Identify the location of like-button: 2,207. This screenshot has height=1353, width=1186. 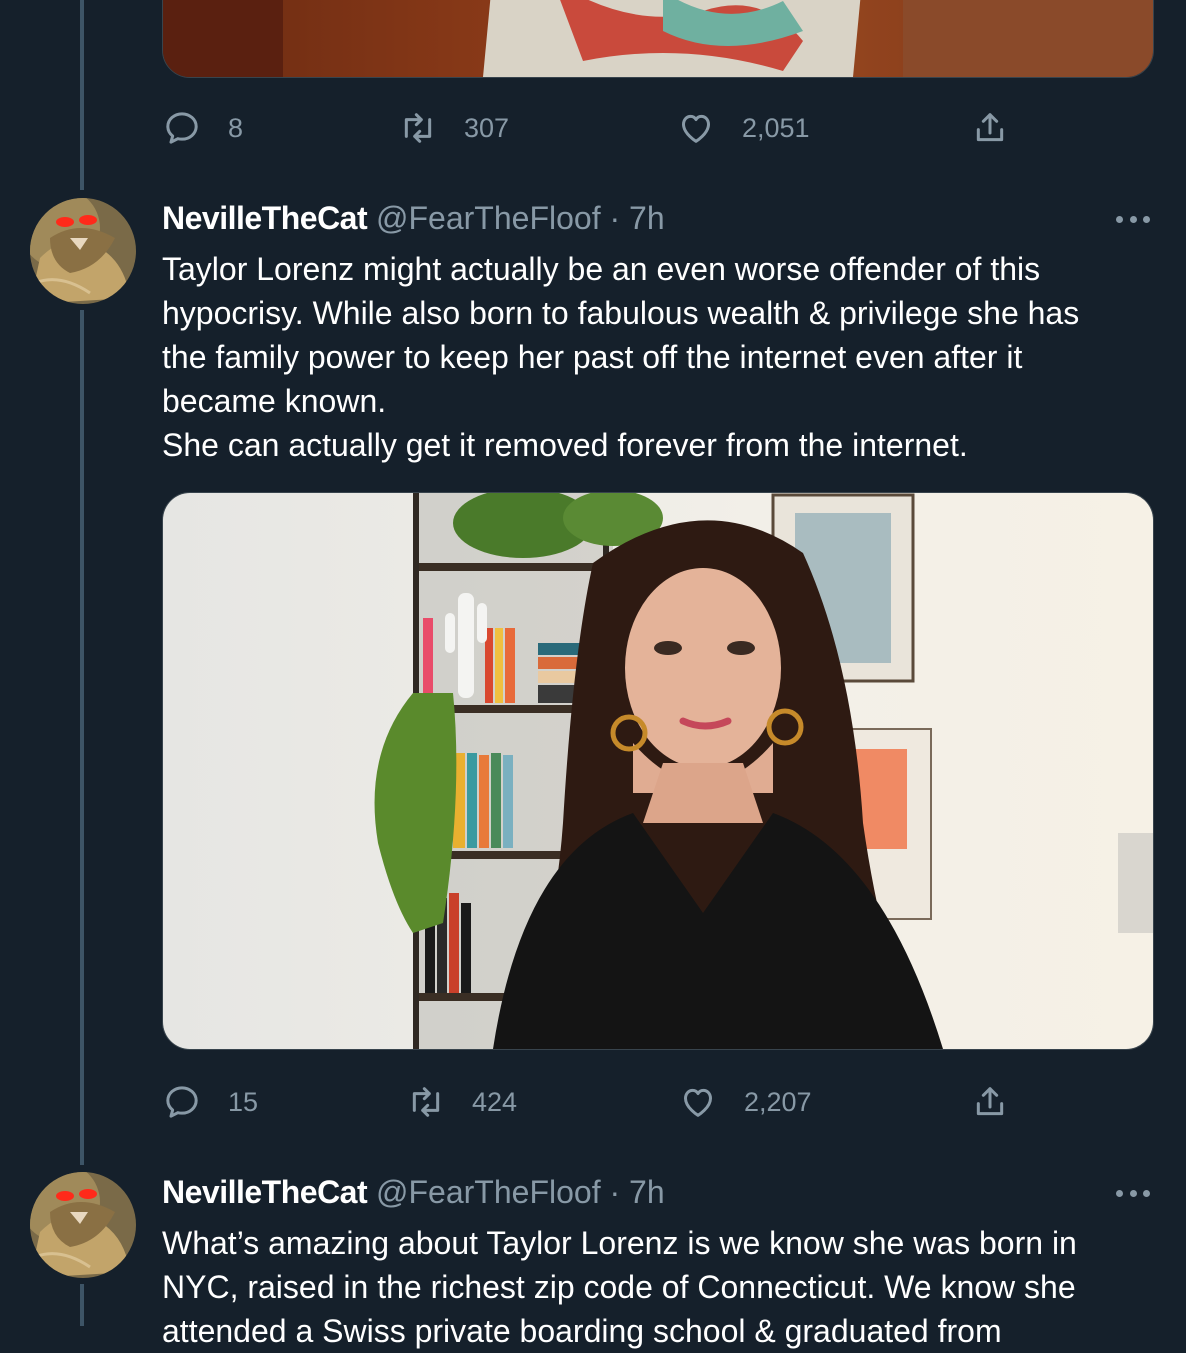
(745, 1102).